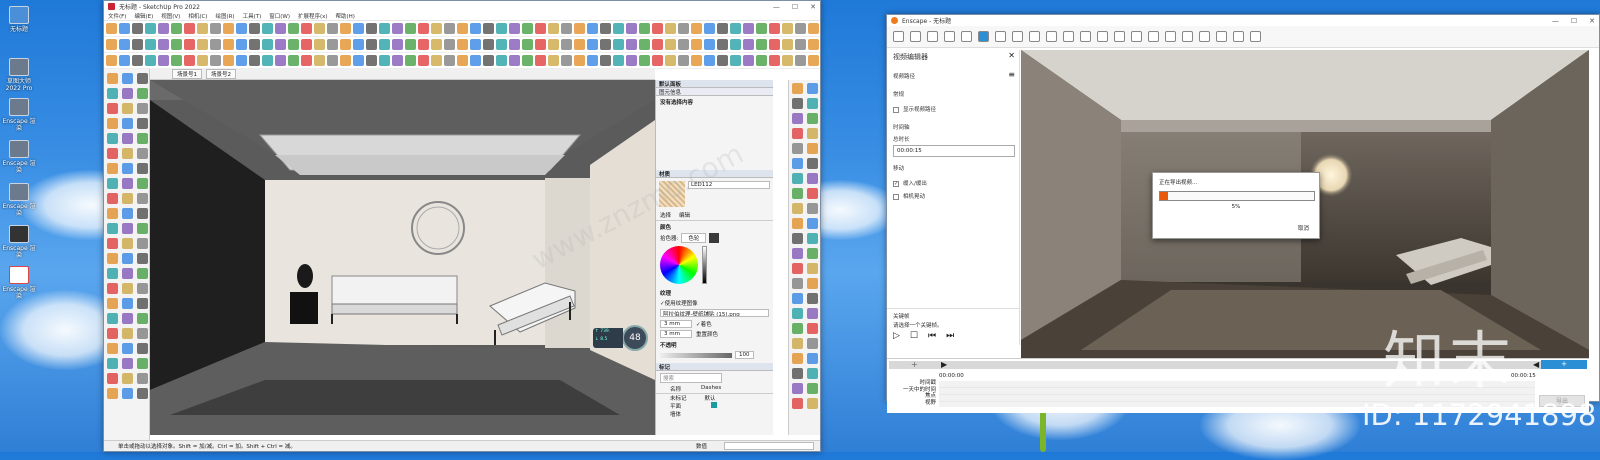  Describe the element at coordinates (679, 265) in the screenshot. I see `color-wheel` at that location.